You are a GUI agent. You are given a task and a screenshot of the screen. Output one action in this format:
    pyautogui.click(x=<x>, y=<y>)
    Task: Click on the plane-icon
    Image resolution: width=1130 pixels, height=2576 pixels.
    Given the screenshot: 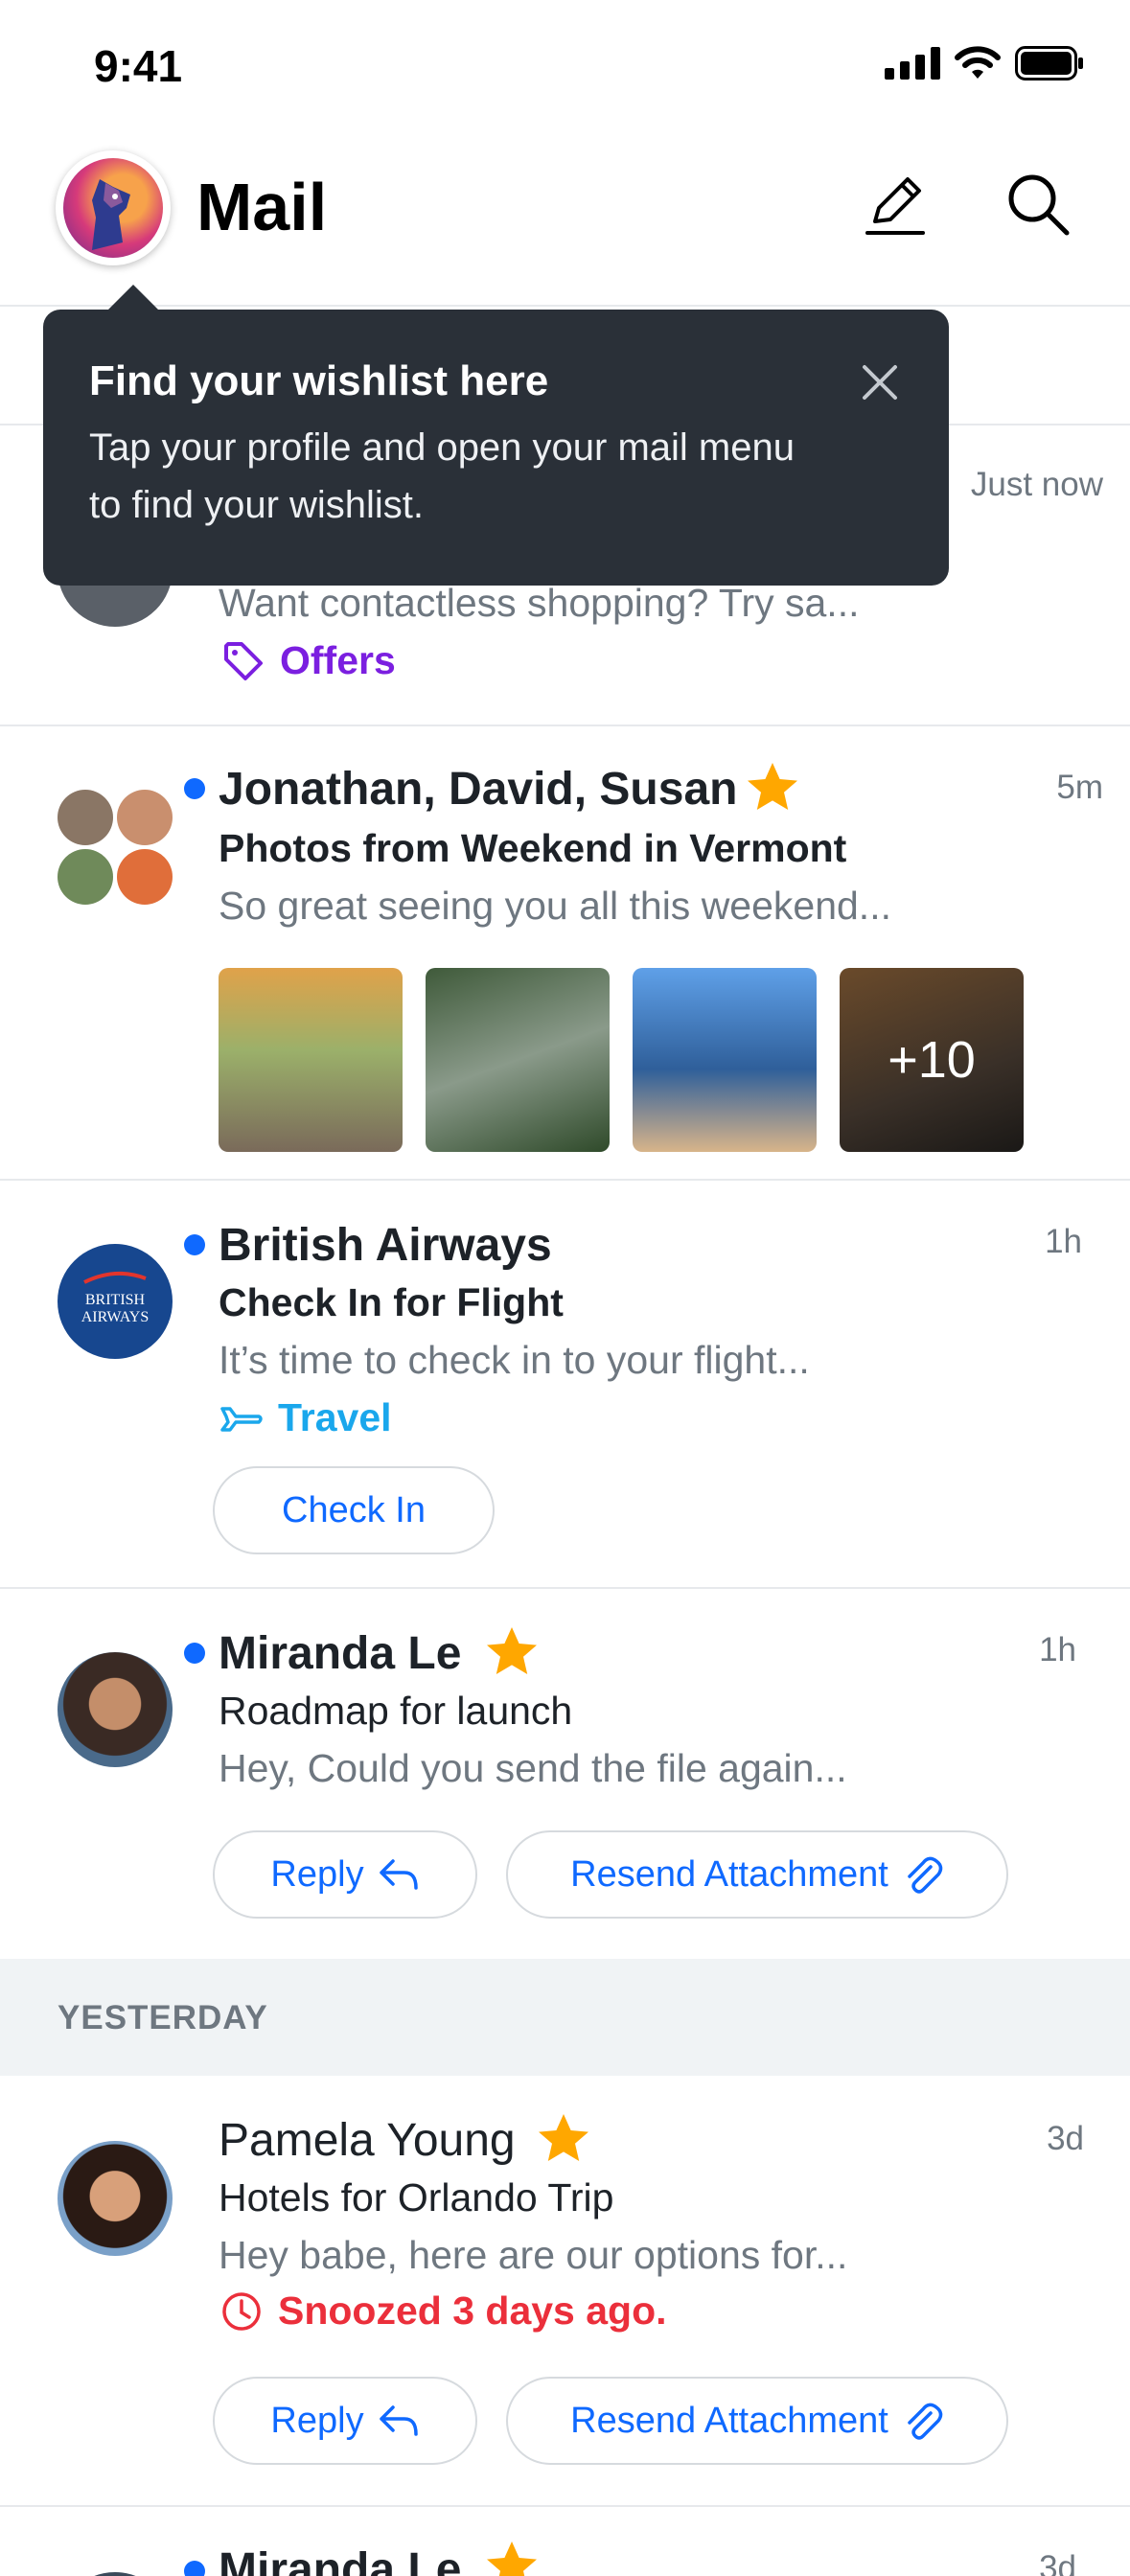 What is the action you would take?
    pyautogui.click(x=242, y=1419)
    